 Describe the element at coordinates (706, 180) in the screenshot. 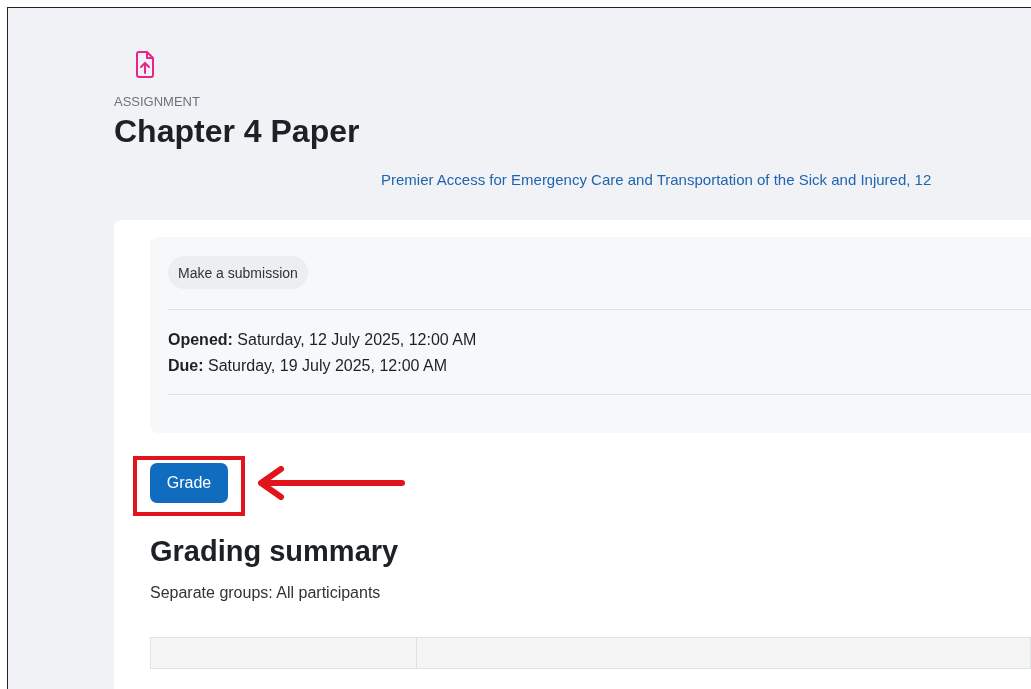

I see `course-link: Premier Access for Emergency Care and Transportation of the Sick and Injured, 12` at that location.